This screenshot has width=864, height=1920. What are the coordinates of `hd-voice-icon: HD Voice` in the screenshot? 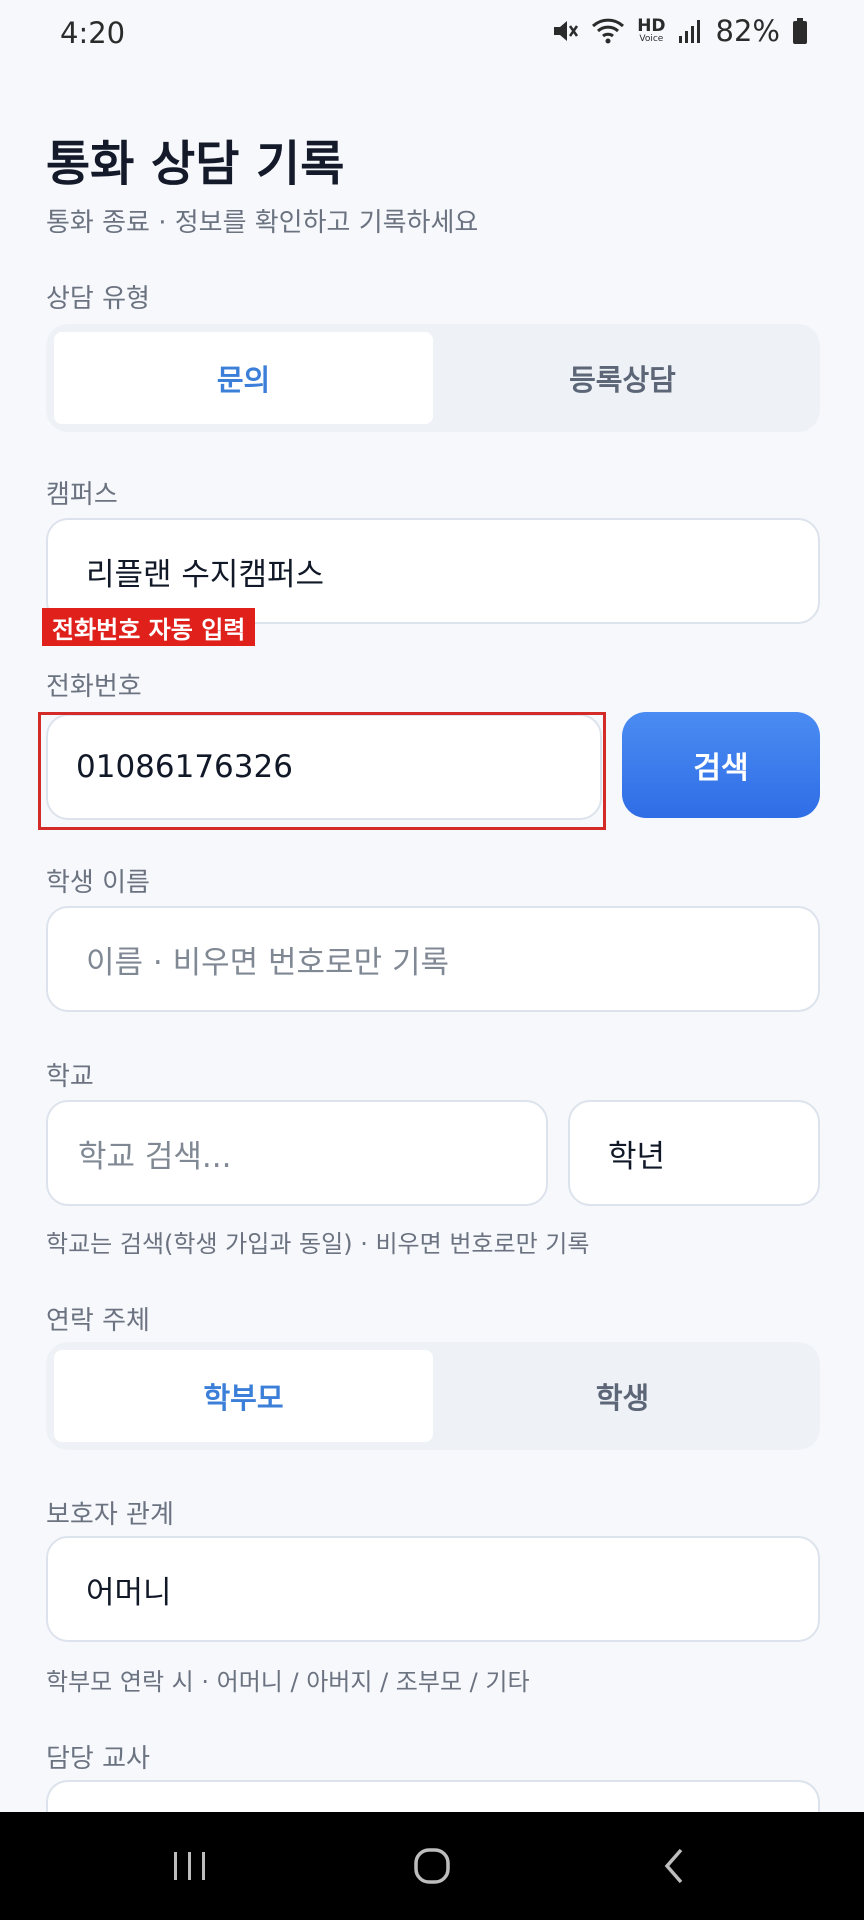 It's located at (651, 31).